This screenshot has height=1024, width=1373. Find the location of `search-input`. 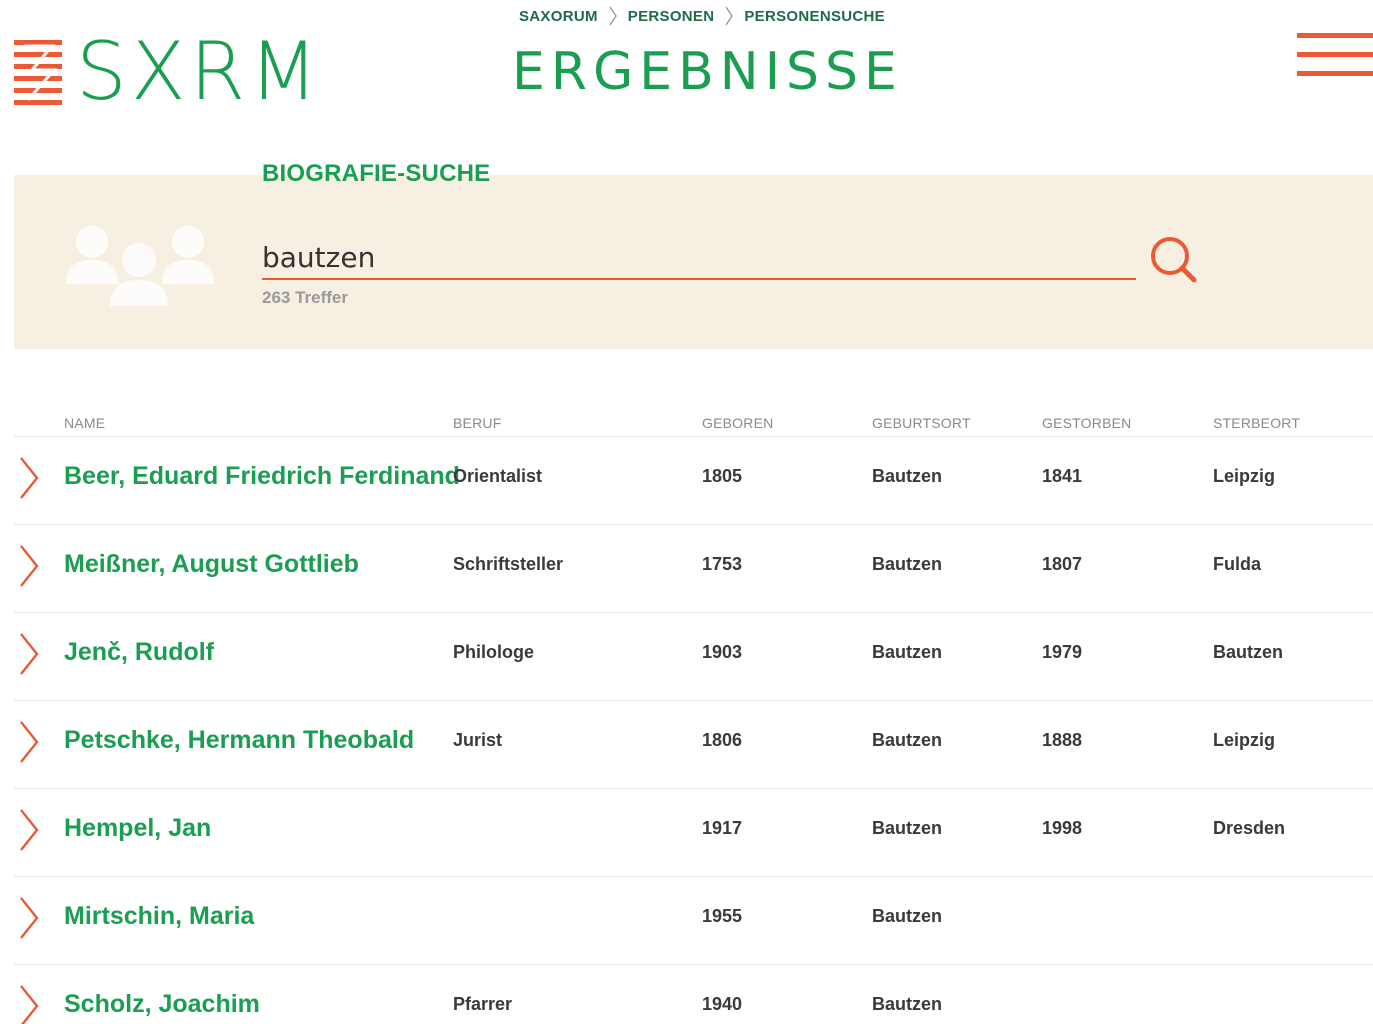

search-input is located at coordinates (699, 258).